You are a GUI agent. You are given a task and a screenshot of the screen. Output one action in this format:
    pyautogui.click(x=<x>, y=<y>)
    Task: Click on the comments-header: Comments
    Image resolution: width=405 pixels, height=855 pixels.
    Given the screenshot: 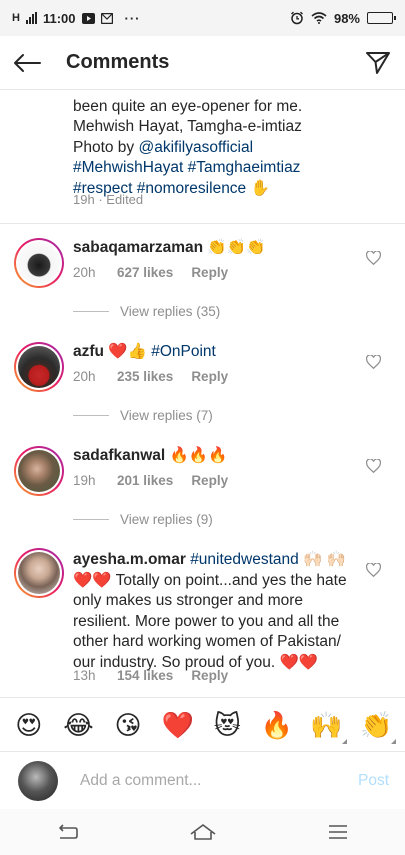 What is the action you would take?
    pyautogui.click(x=202, y=63)
    